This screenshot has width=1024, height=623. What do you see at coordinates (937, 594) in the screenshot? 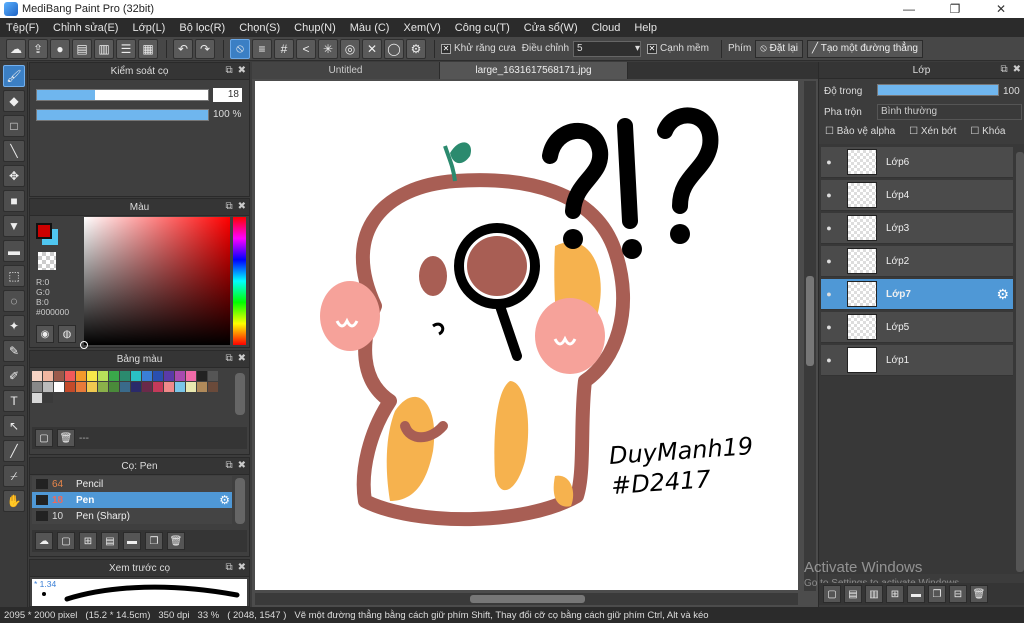
I see `duplicate-layer-icon: ❐` at bounding box center [937, 594].